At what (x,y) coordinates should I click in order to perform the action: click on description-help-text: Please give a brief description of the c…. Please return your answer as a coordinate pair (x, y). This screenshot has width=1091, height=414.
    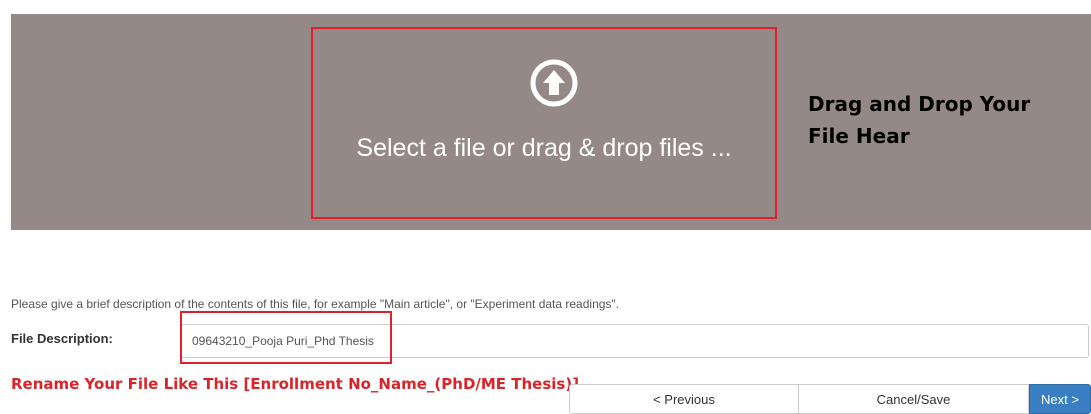
    Looking at the image, I should click on (315, 304).